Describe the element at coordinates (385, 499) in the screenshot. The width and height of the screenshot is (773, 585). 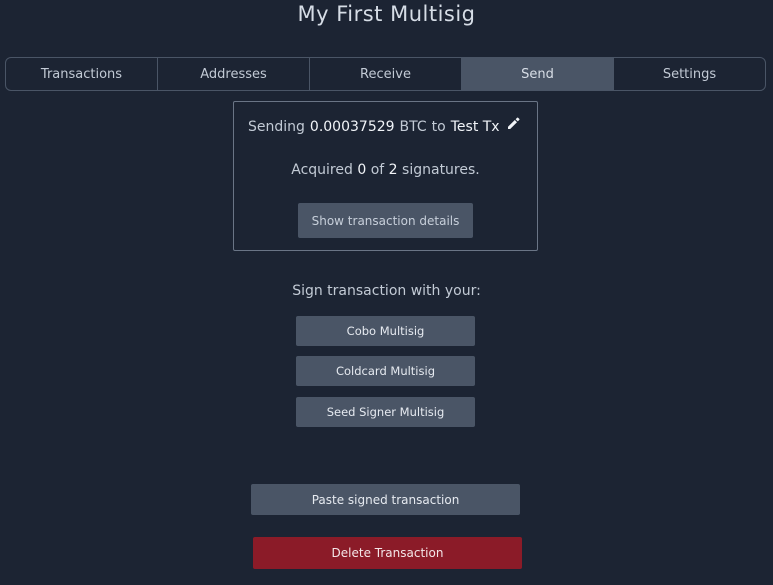
I see `paste-signed-transaction-button: Paste signed transaction` at that location.